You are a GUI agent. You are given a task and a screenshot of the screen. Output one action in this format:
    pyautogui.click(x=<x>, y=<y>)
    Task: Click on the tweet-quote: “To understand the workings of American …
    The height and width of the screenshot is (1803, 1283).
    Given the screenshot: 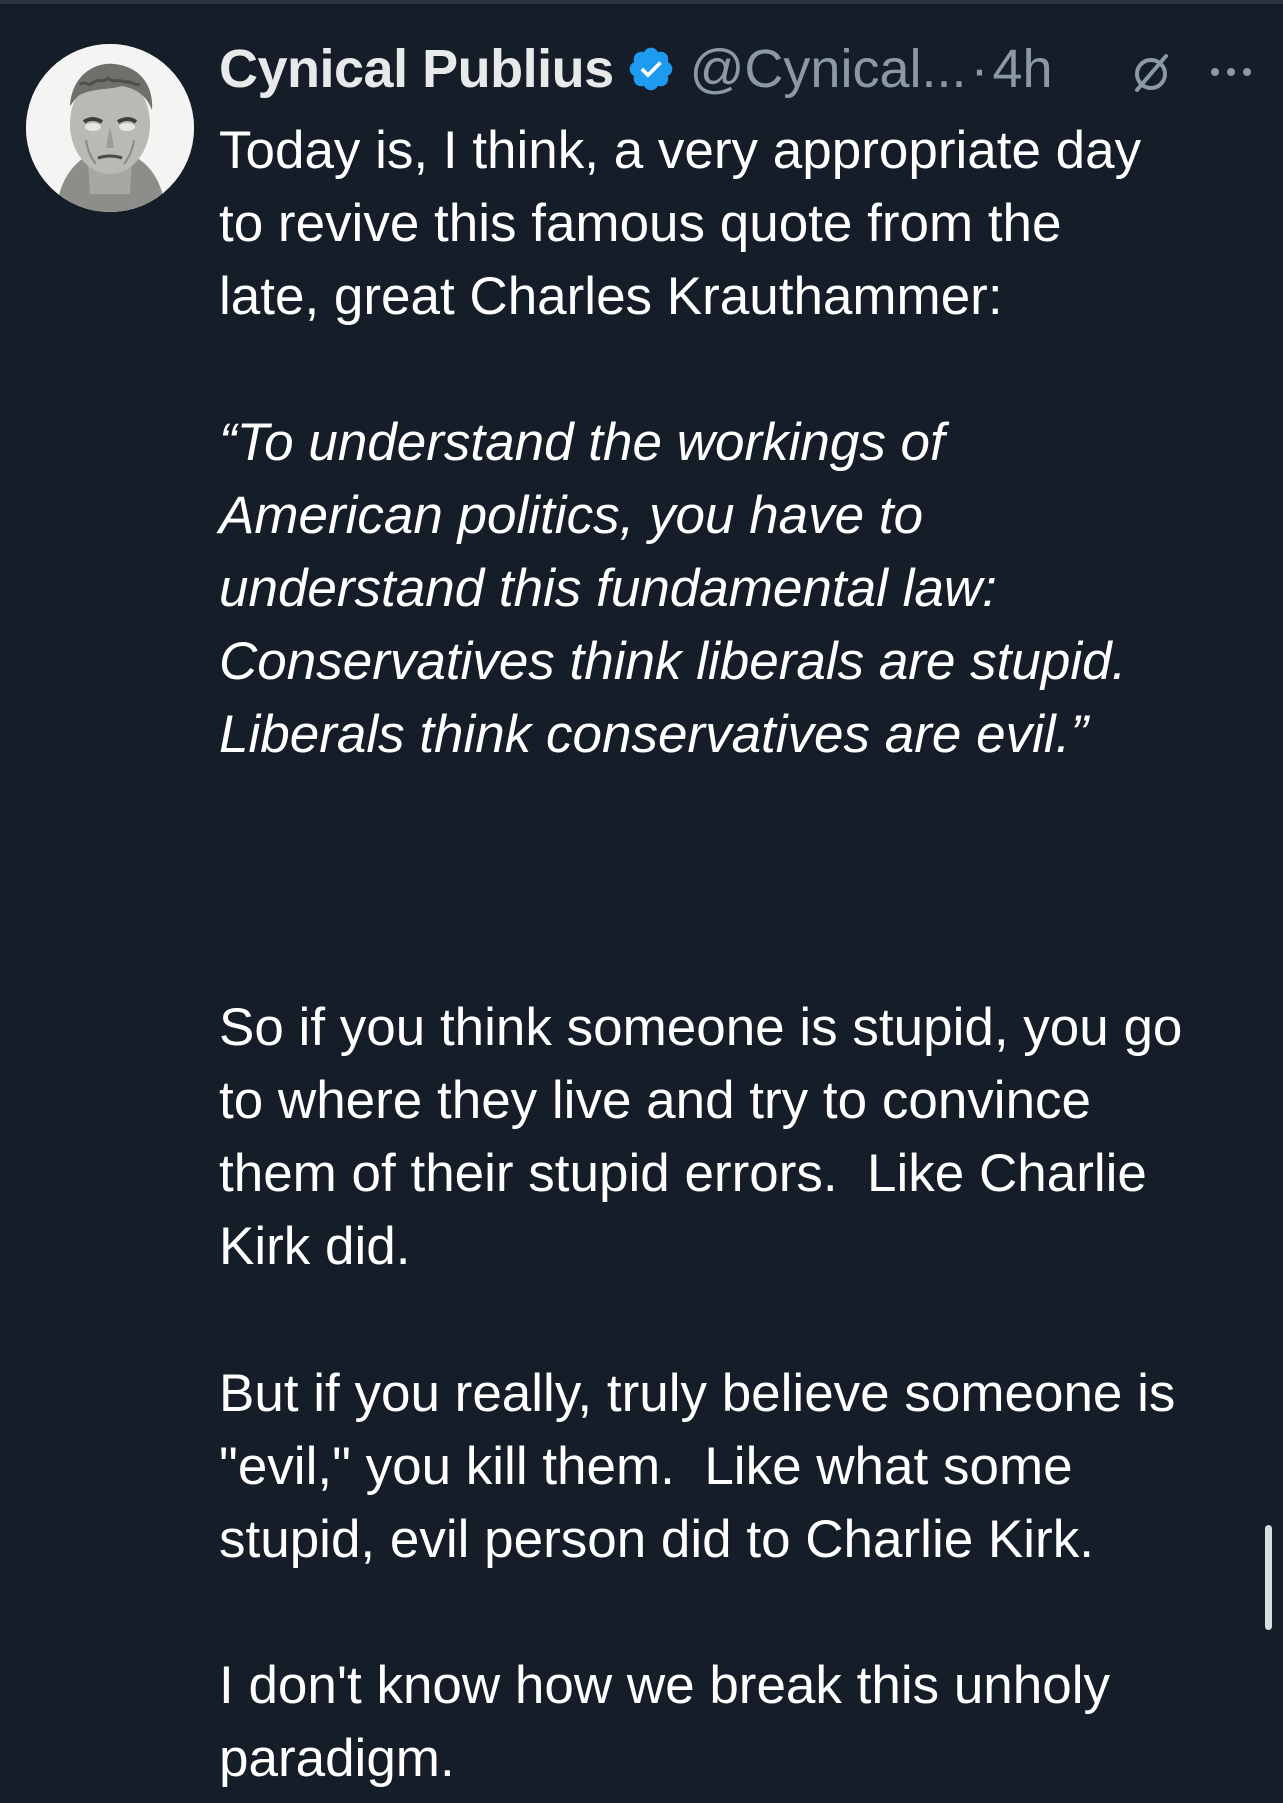 What is the action you would take?
    pyautogui.click(x=673, y=588)
    